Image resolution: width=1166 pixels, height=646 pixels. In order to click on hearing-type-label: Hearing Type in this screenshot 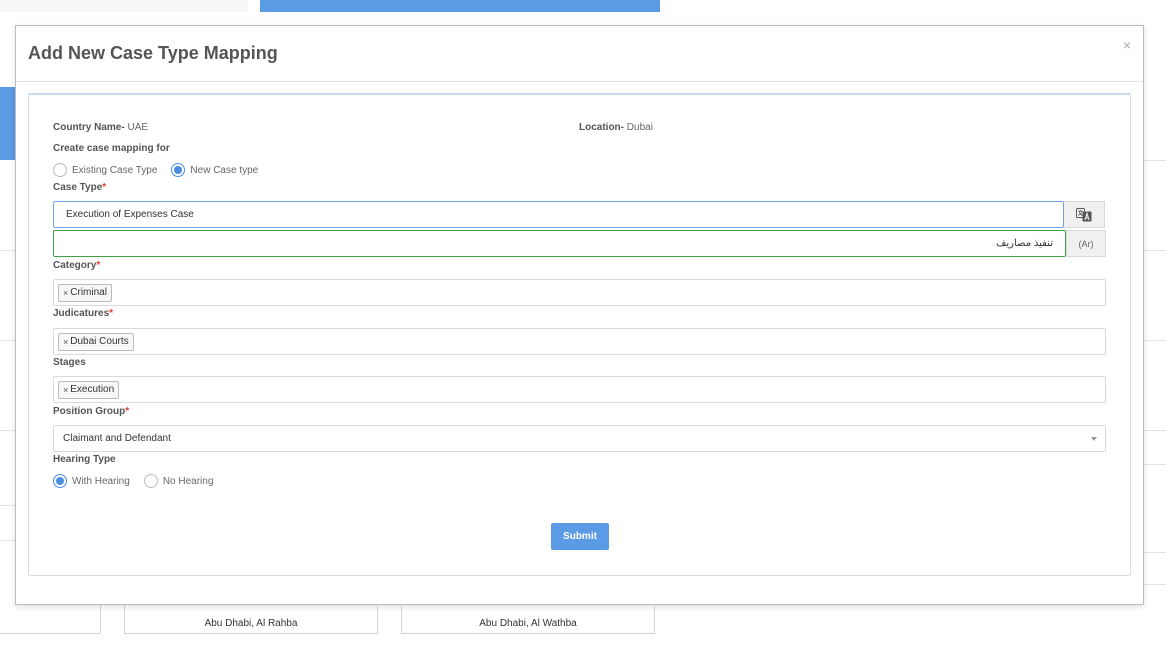, I will do `click(84, 459)`.